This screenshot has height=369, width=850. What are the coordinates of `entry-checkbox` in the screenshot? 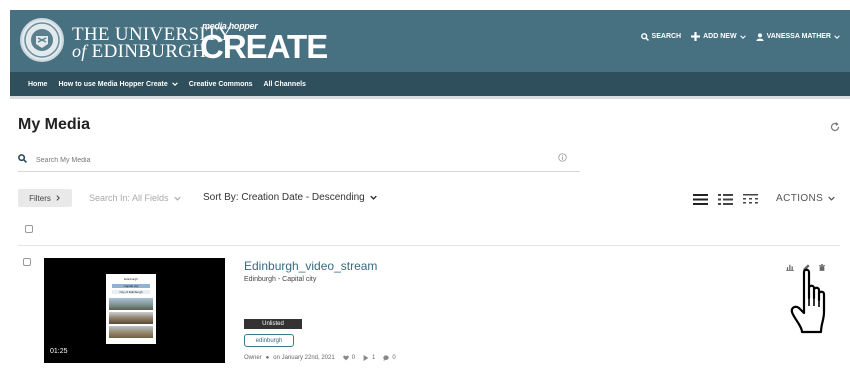 It's located at (27, 262).